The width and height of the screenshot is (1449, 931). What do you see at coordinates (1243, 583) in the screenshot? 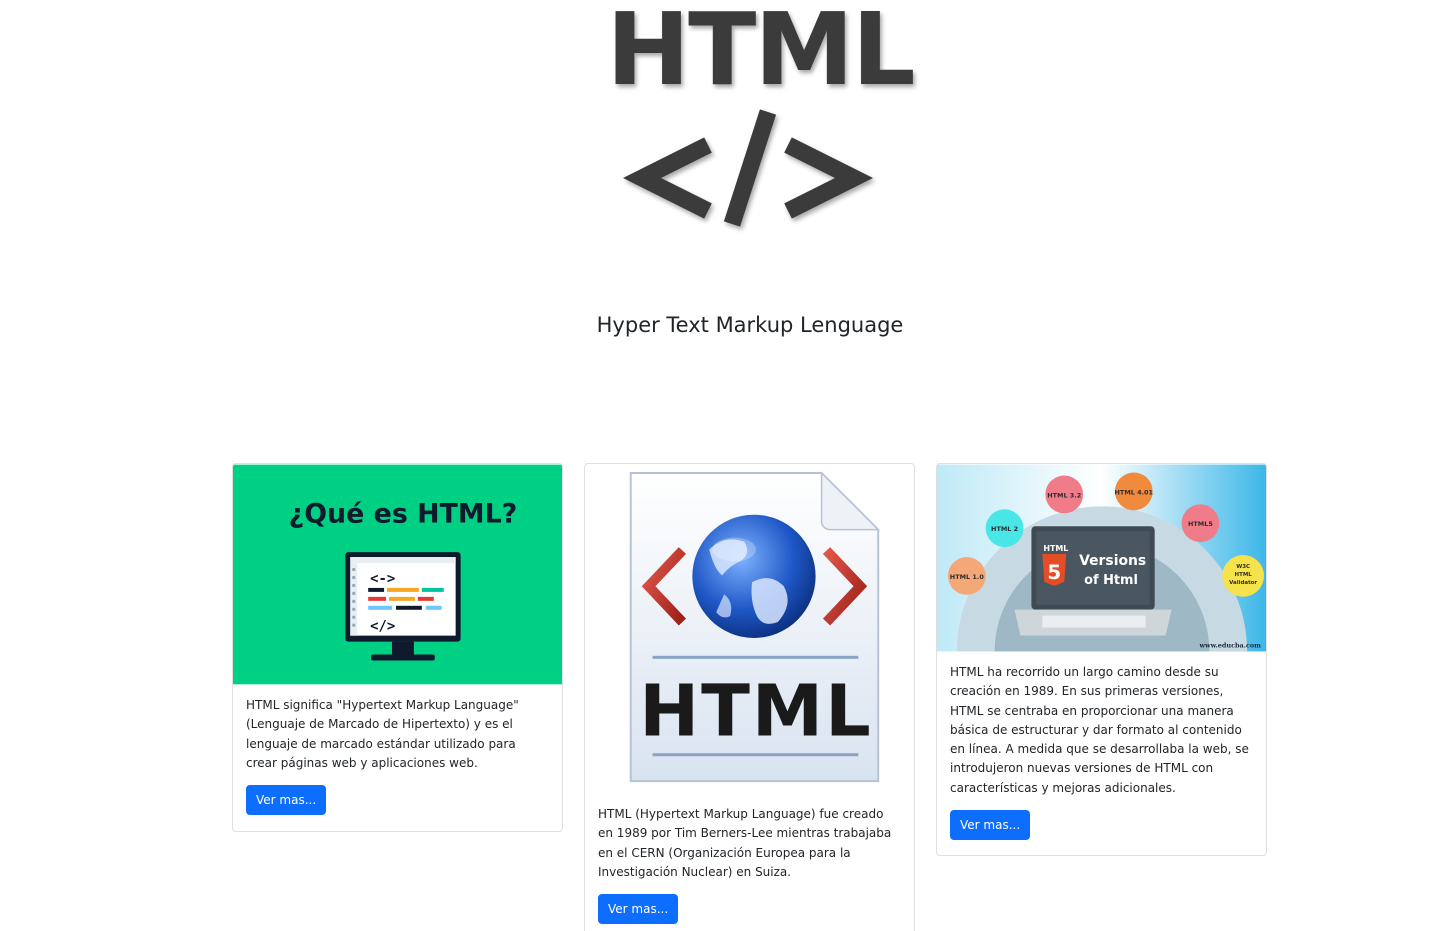
I see `svg-text: Validator` at bounding box center [1243, 583].